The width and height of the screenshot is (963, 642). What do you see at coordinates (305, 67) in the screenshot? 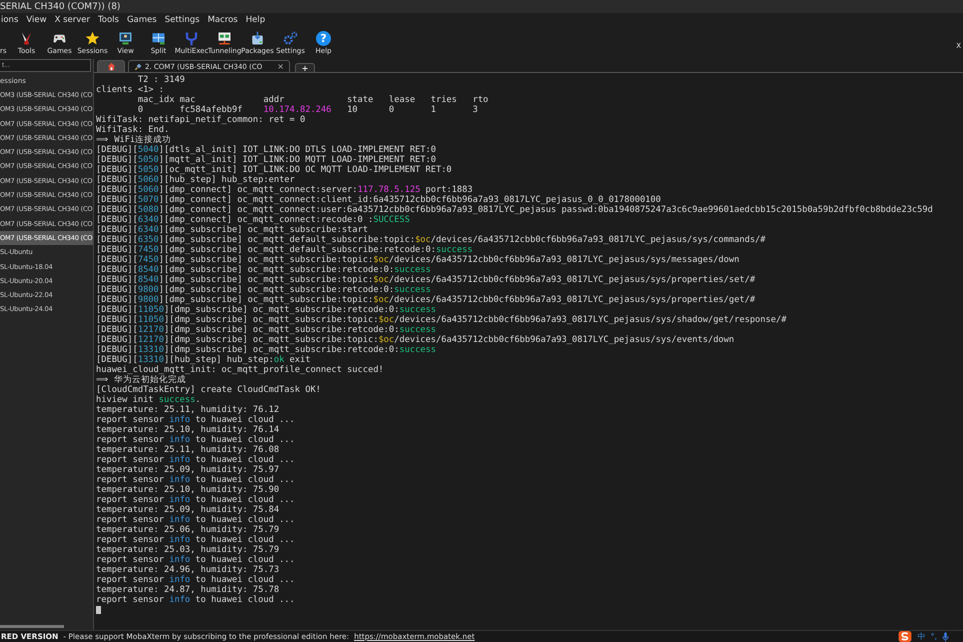
I see `new-tab-button: +` at bounding box center [305, 67].